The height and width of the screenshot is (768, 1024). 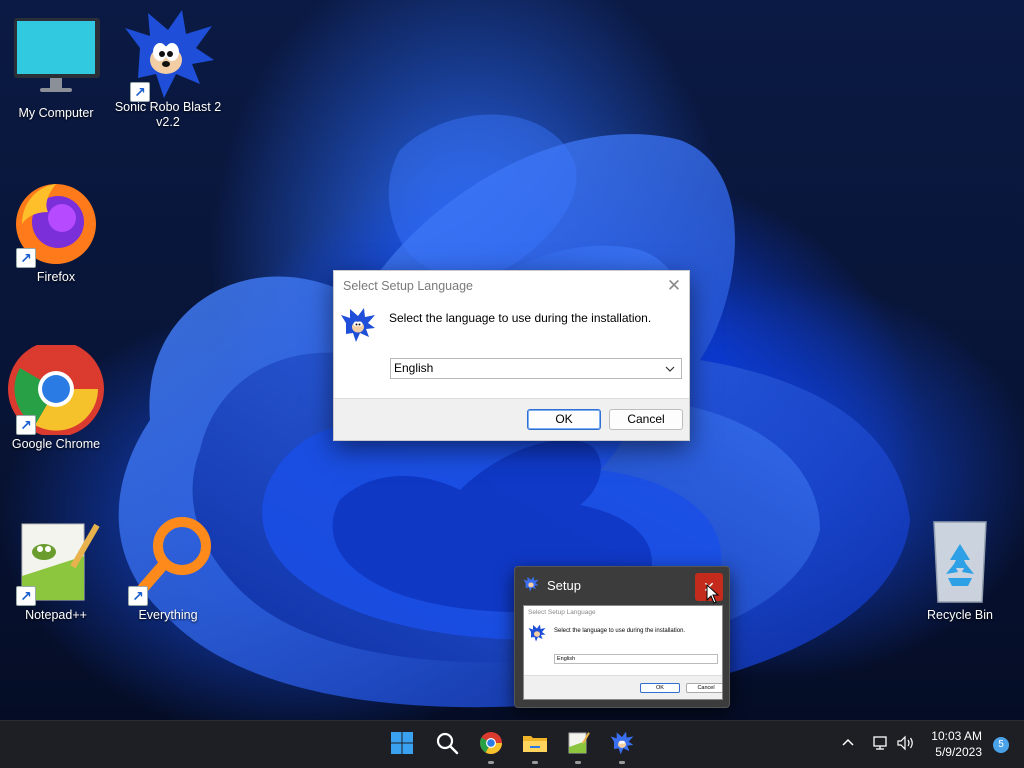 I want to click on desktop-icon-label: Sonic Robo Blast 2 v2.2, so click(x=168, y=114).